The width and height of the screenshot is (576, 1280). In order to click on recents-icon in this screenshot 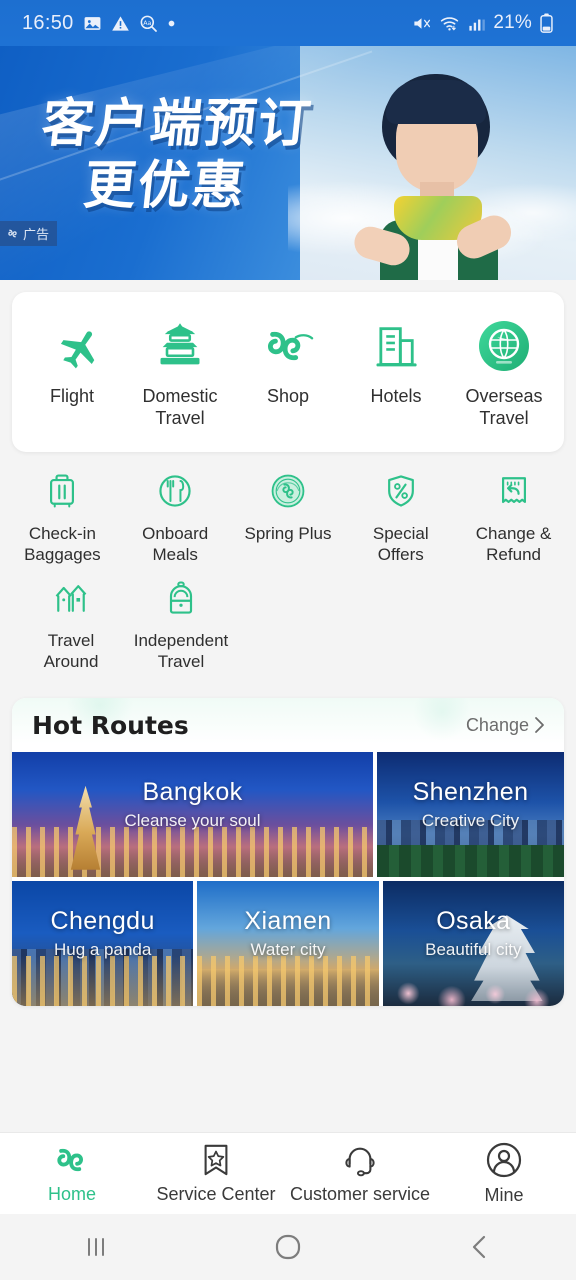, I will do `click(96, 1247)`.